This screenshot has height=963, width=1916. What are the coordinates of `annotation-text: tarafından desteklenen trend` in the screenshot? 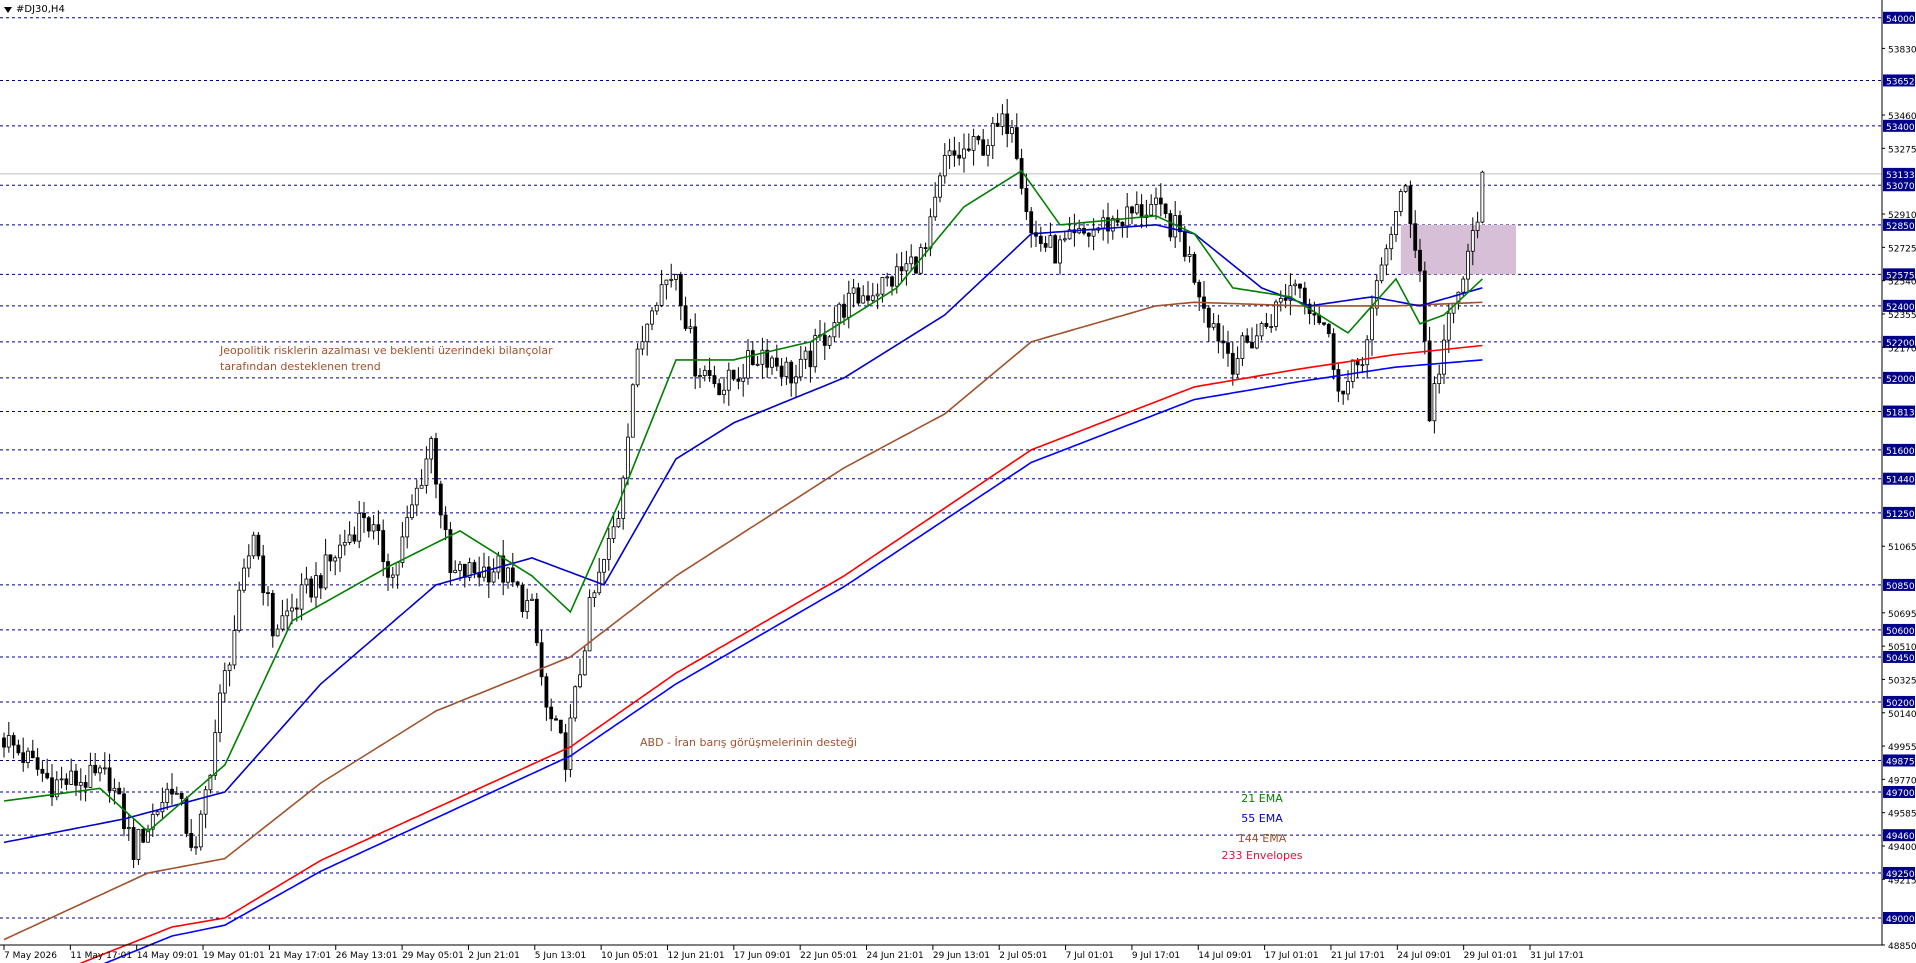 It's located at (300, 366).